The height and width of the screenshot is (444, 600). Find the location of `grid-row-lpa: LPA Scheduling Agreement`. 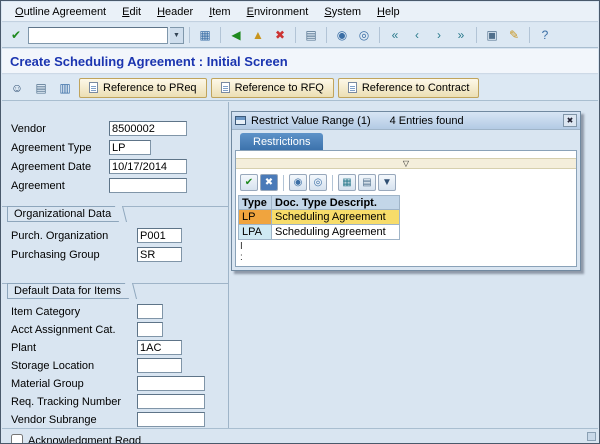

grid-row-lpa: LPA Scheduling Agreement is located at coordinates (319, 232).